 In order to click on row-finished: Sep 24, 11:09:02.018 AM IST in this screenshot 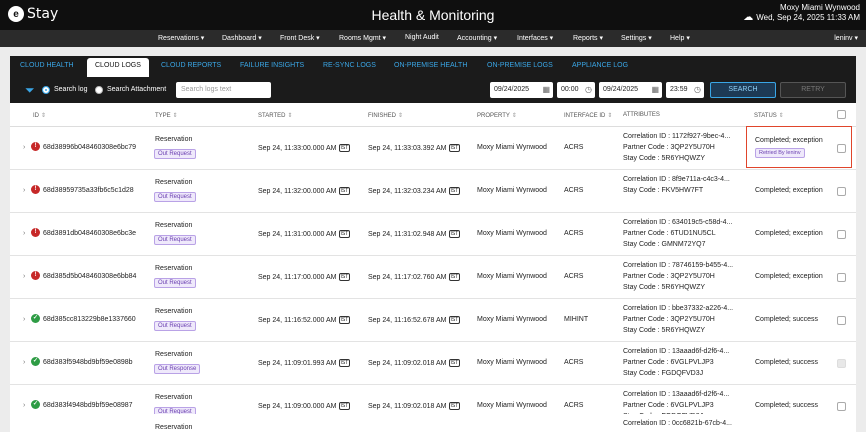, I will do `click(414, 406)`.